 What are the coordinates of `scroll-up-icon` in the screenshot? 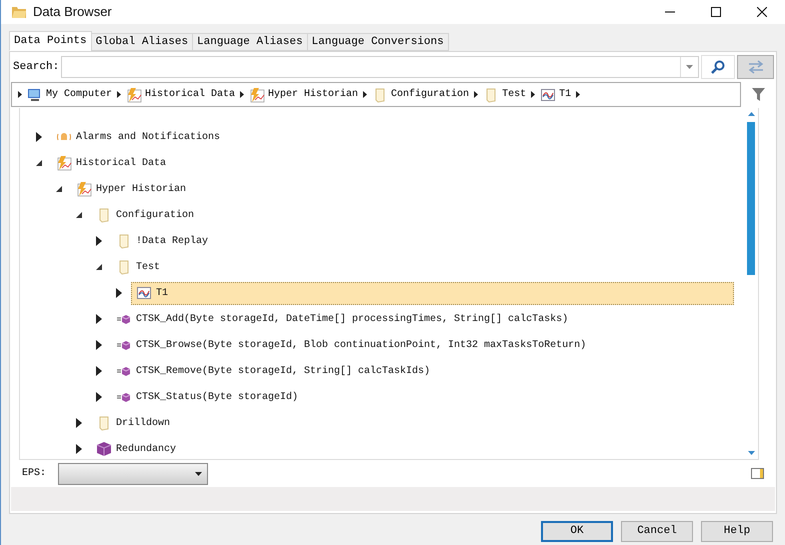 It's located at (751, 114).